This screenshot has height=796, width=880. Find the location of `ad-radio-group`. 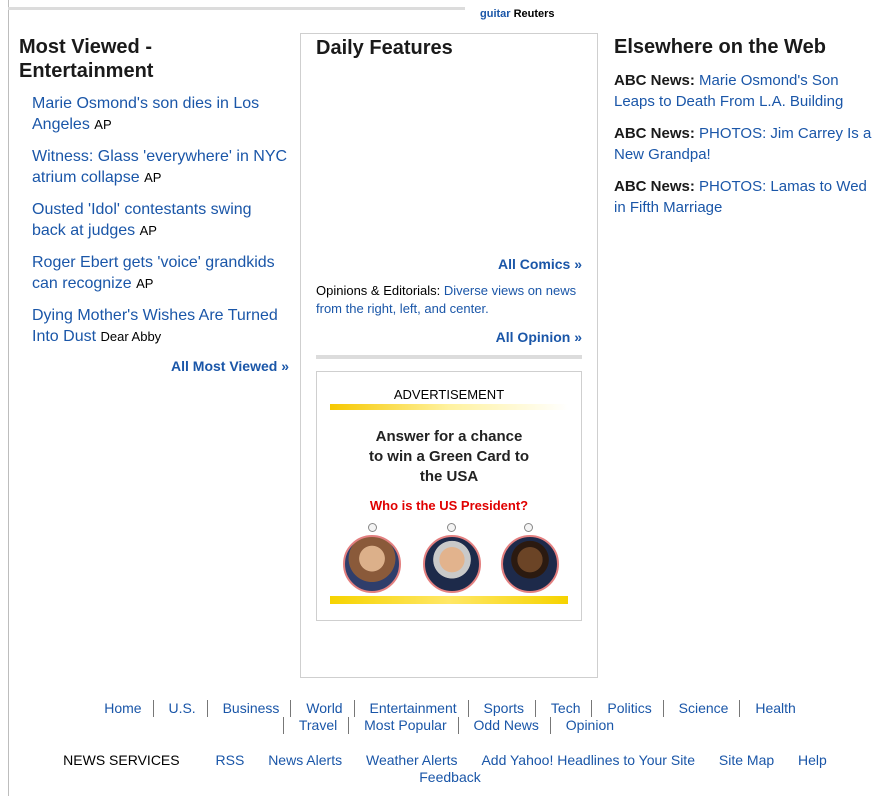

ad-radio-group is located at coordinates (449, 527).